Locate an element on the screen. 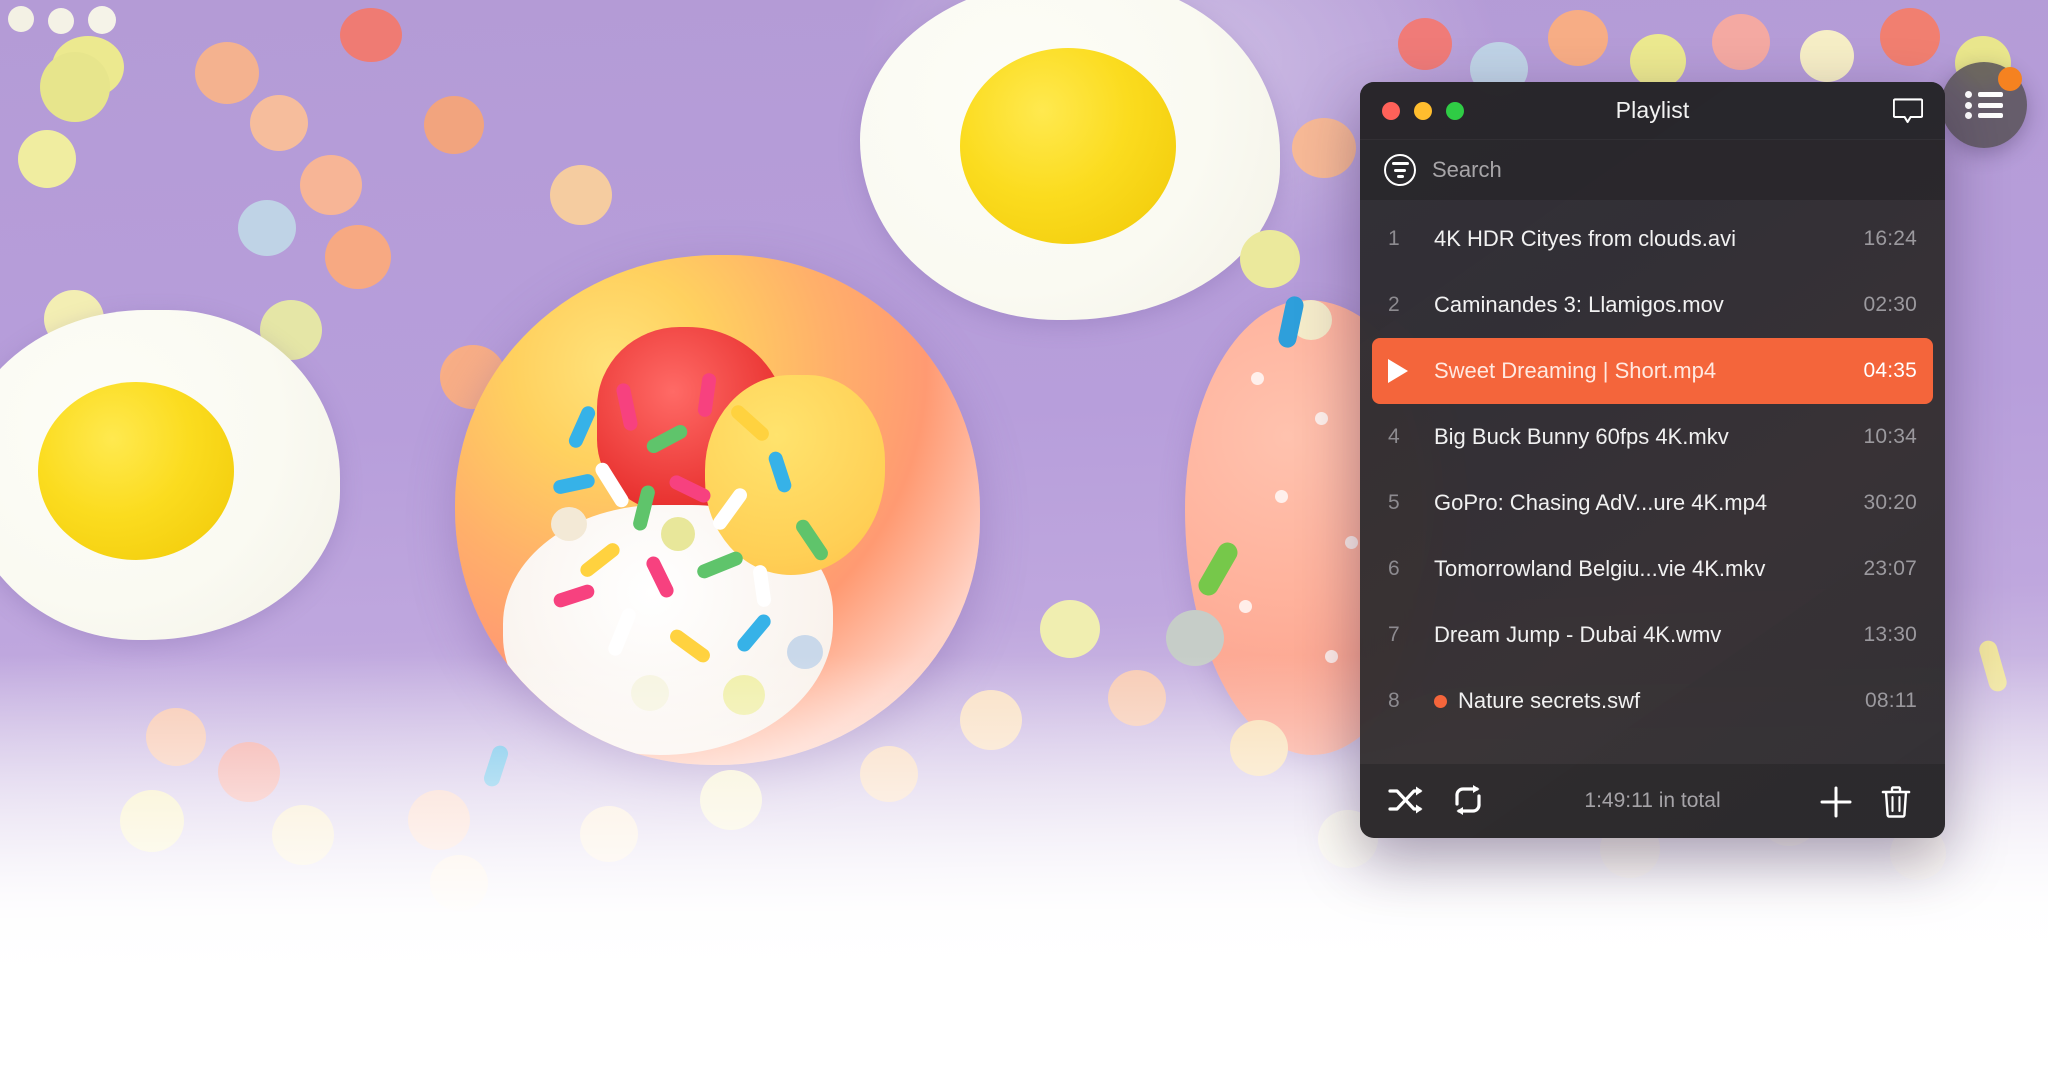 The width and height of the screenshot is (2048, 1068). track-name: Tomorrowland Belgiu...vie 4K.mkv is located at coordinates (1600, 568).